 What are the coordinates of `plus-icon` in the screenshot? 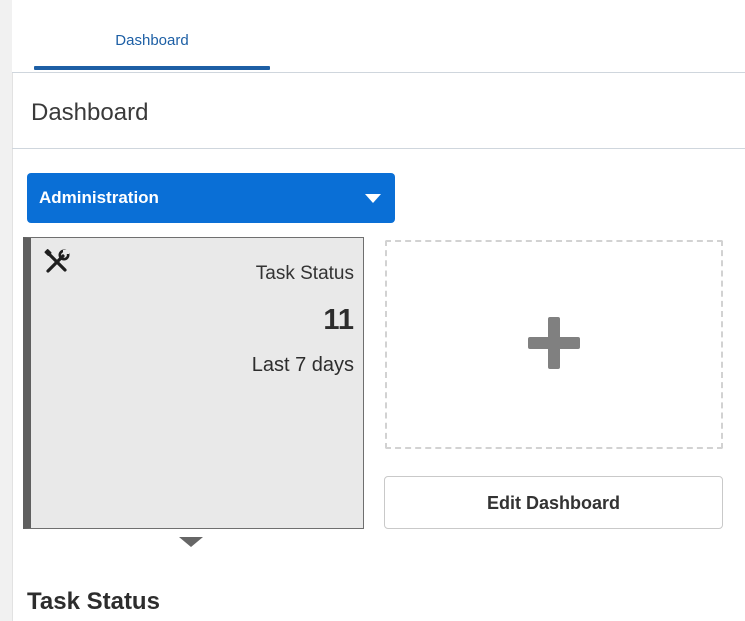 It's located at (554, 343).